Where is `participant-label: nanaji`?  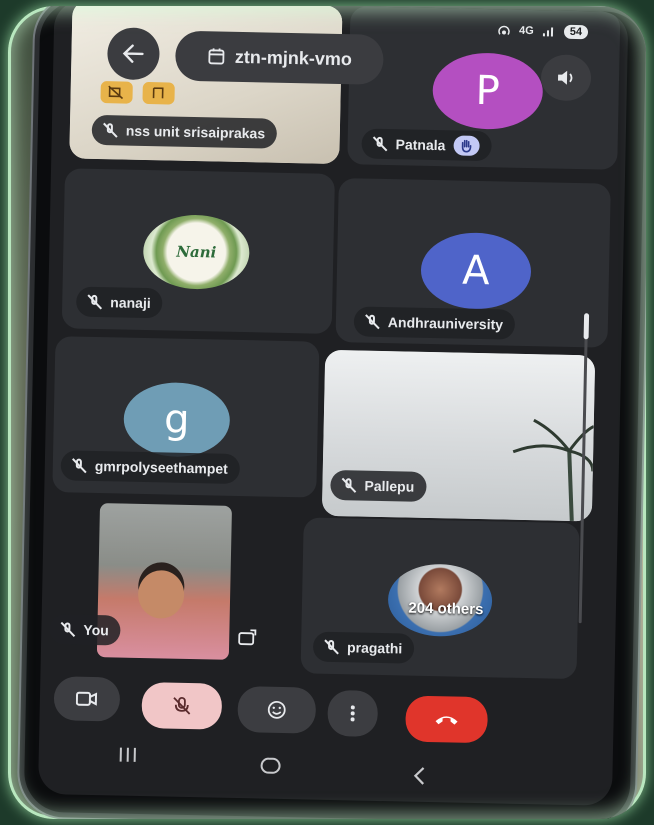
participant-label: nanaji is located at coordinates (119, 302).